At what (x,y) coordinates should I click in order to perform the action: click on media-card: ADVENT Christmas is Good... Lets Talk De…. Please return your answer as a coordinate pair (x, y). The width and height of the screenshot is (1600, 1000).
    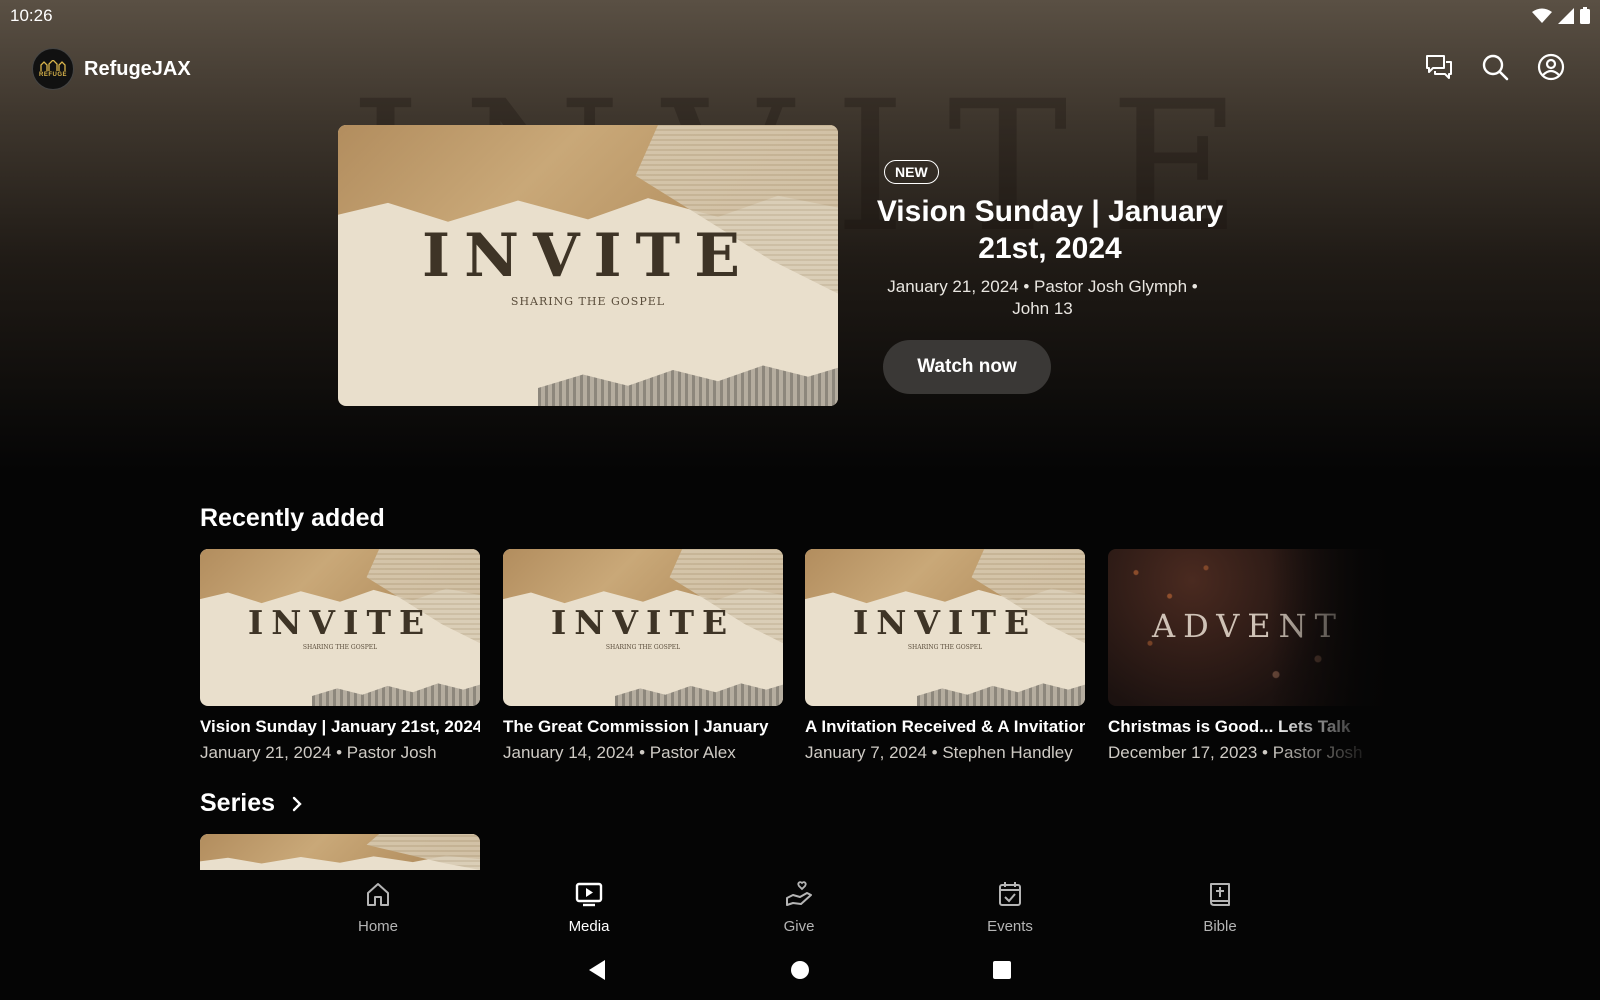
    Looking at the image, I should click on (1248, 656).